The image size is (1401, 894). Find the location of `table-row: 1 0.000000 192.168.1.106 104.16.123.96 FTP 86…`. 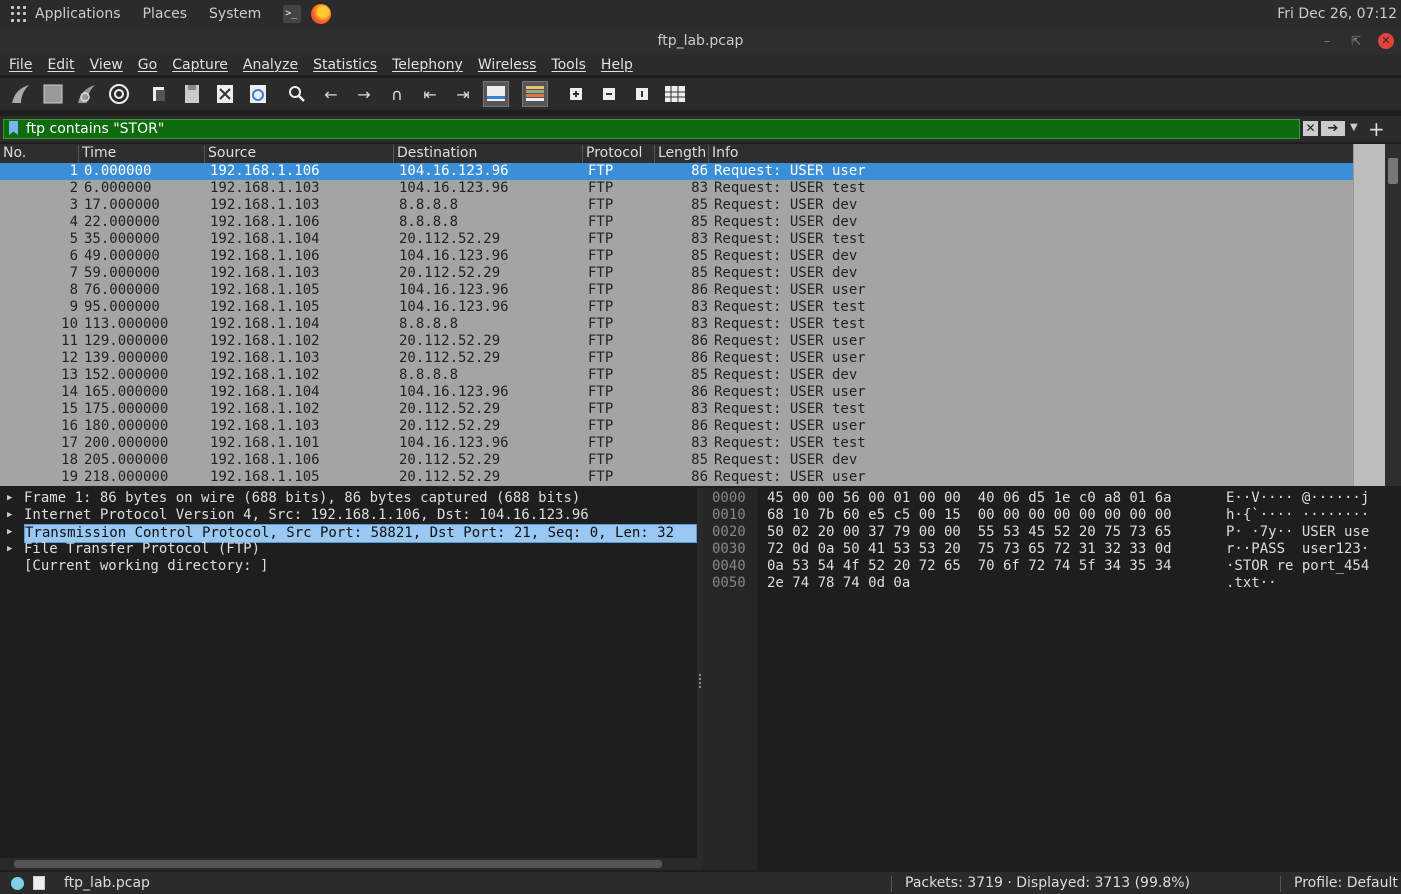

table-row: 1 0.000000 192.168.1.106 104.16.123.96 FTP 86… is located at coordinates (676, 171).